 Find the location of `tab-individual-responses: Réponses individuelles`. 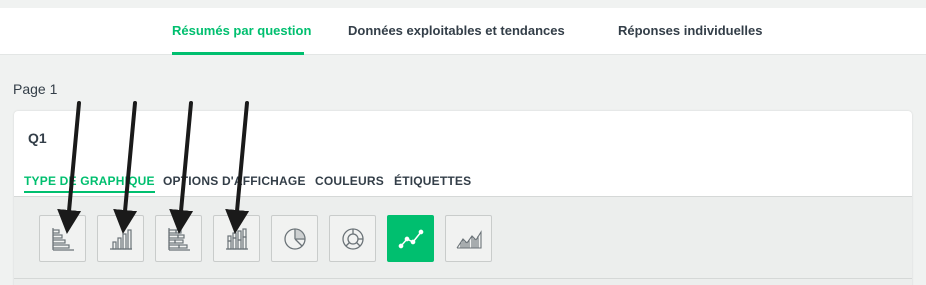

tab-individual-responses: Réponses individuelles is located at coordinates (690, 31).